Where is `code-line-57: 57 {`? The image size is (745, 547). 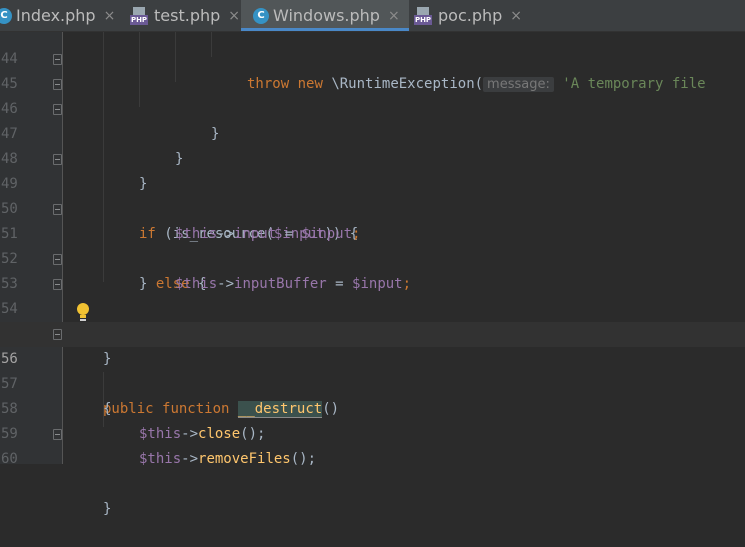
code-line-57: 57 { is located at coordinates (372, 382).